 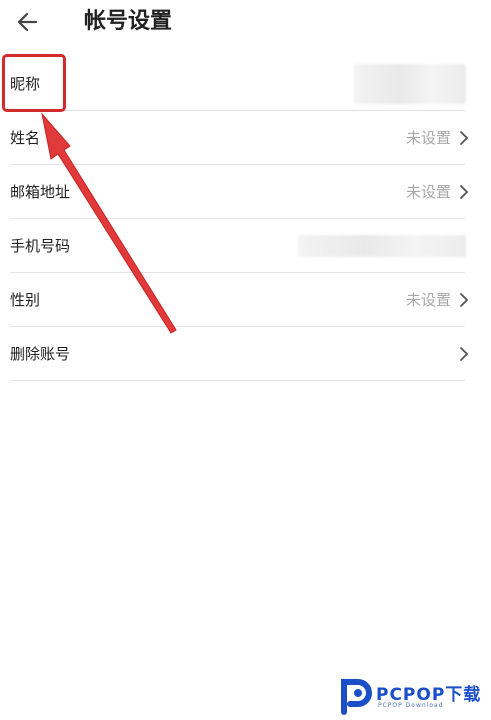 I want to click on app-header: 帐号设置, so click(x=245, y=24).